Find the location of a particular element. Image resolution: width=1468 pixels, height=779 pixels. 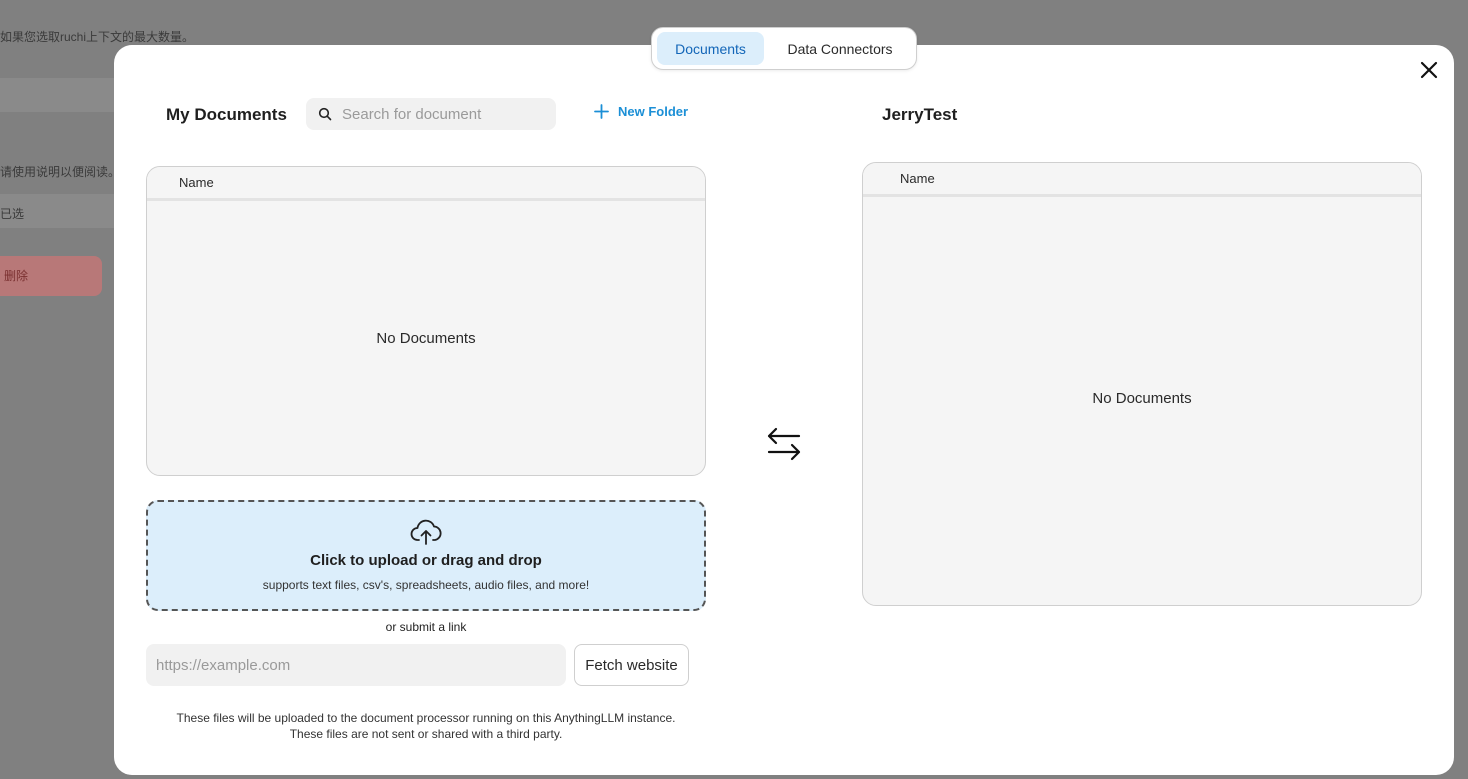

or-submit-link-text: or submit a link is located at coordinates (426, 627).